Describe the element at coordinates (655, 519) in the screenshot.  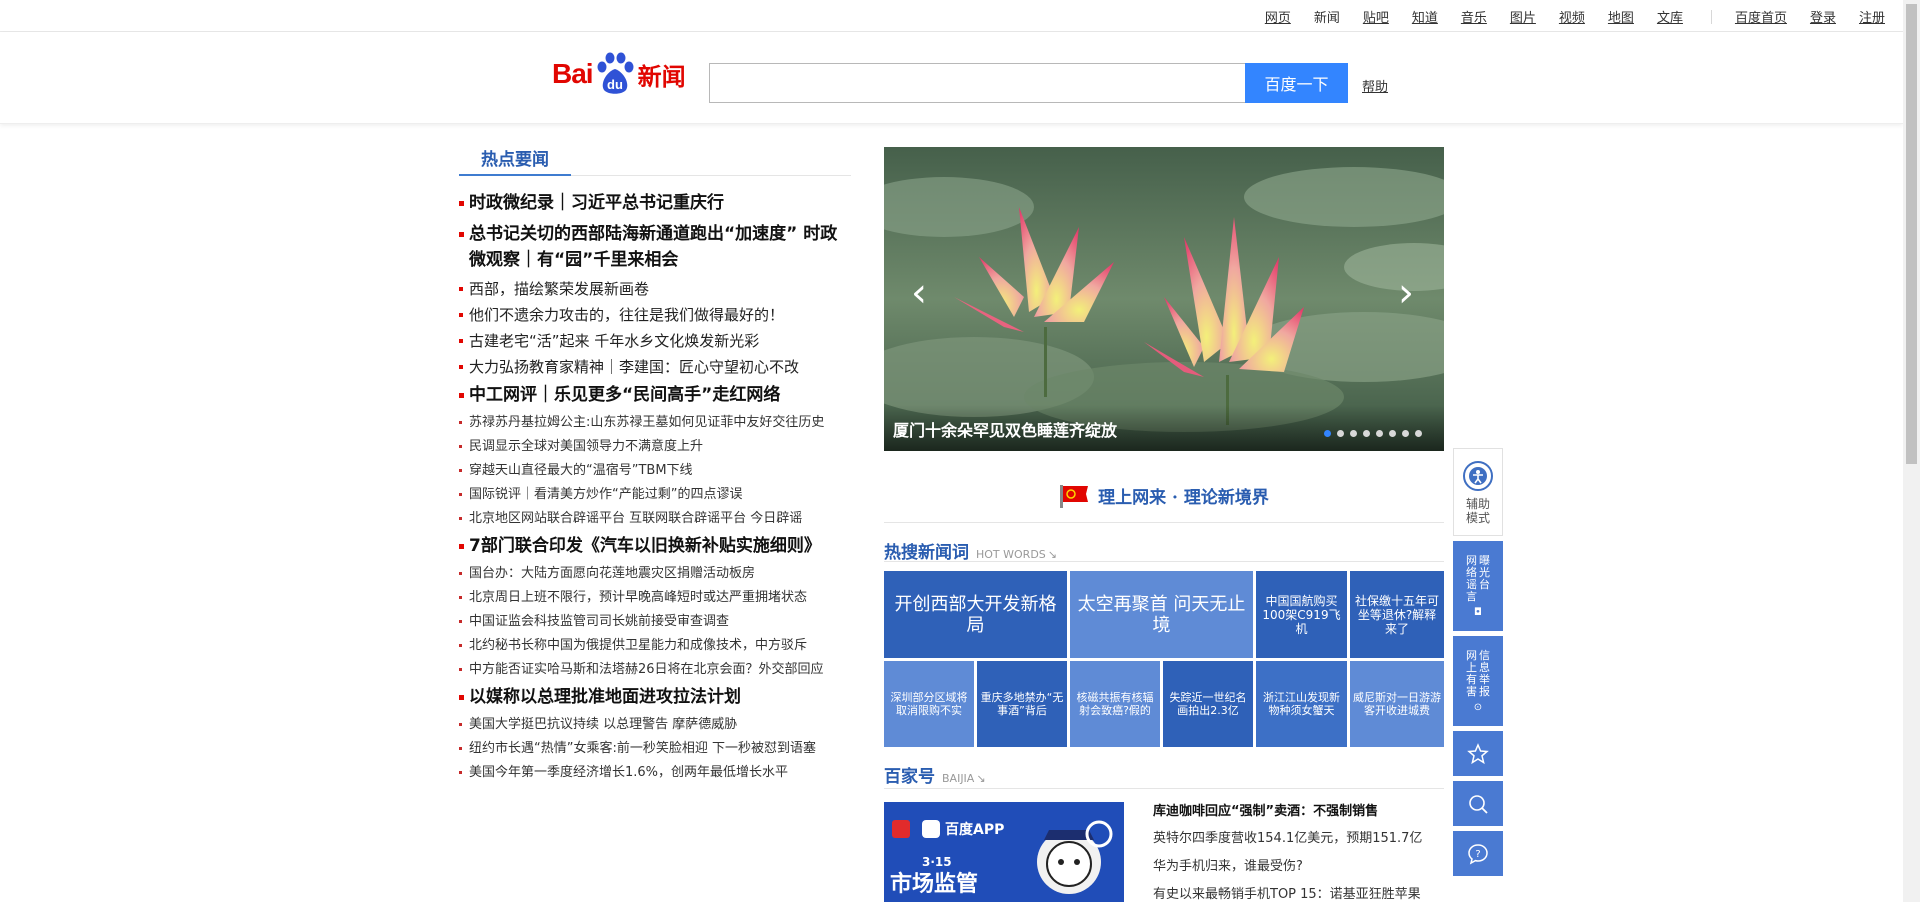
I see `hot-news-item: 北京地区网站联合辟谣平台 互联网联合辟谣平台 今日辟谣` at that location.